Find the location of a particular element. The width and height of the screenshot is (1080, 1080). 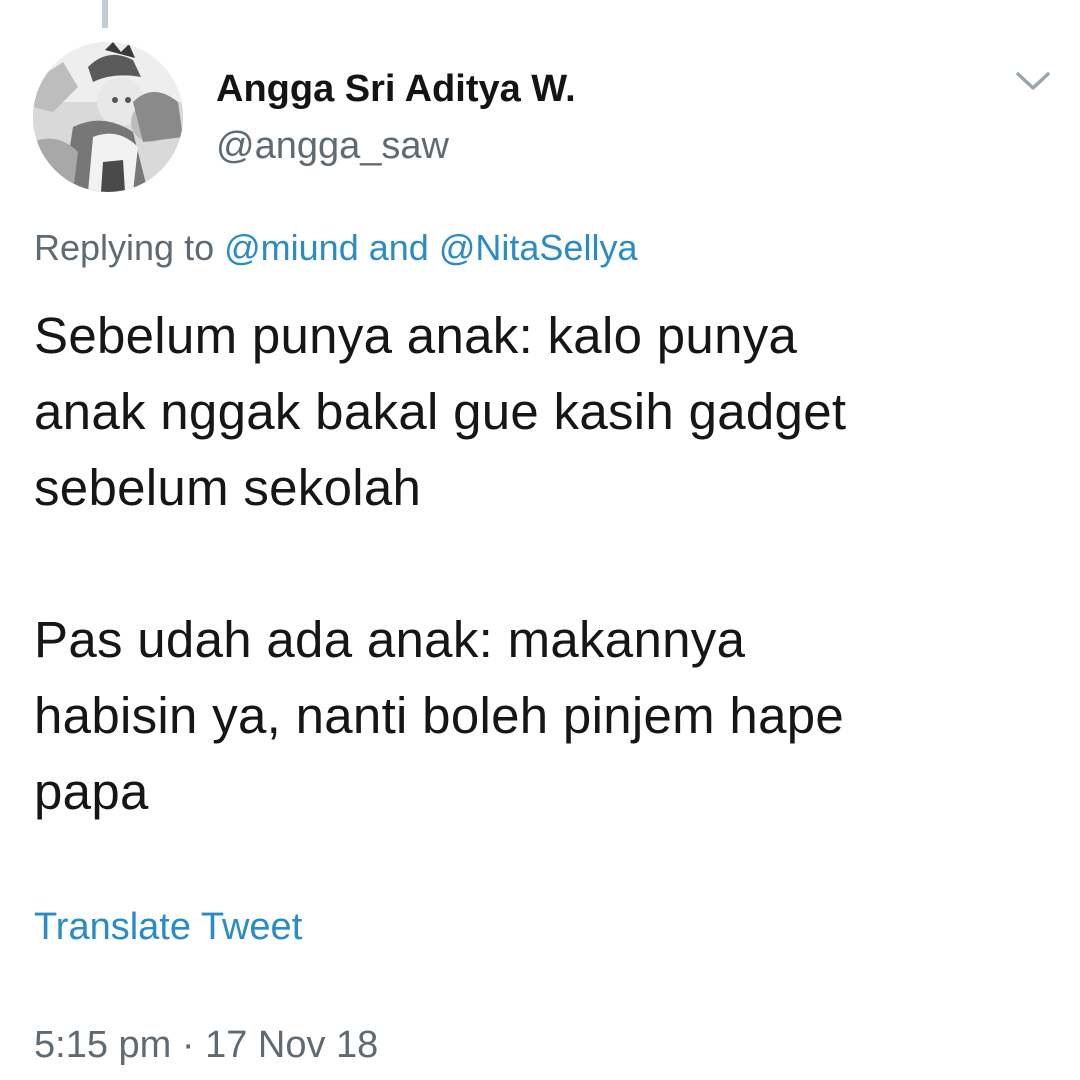

author-display-name: Angga Sri Aditya W. is located at coordinates (396, 89).